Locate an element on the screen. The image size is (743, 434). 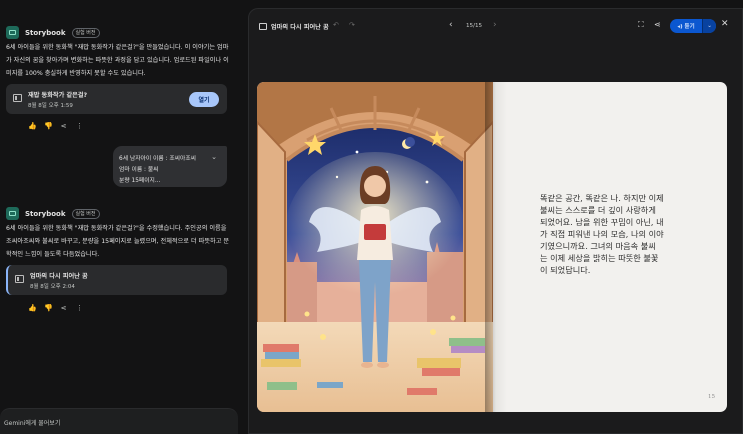
listen-menu-chevron-icon: ⌄ is located at coordinates (709, 26).